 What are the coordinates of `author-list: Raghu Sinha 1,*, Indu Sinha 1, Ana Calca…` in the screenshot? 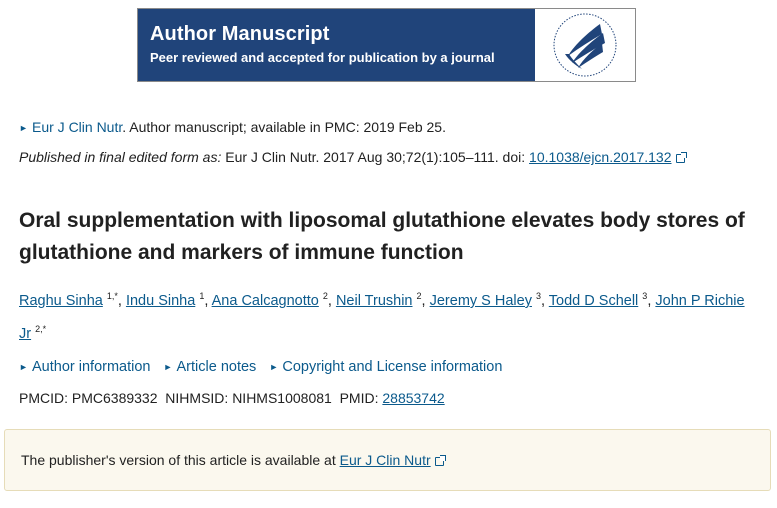 It's located at (382, 316).